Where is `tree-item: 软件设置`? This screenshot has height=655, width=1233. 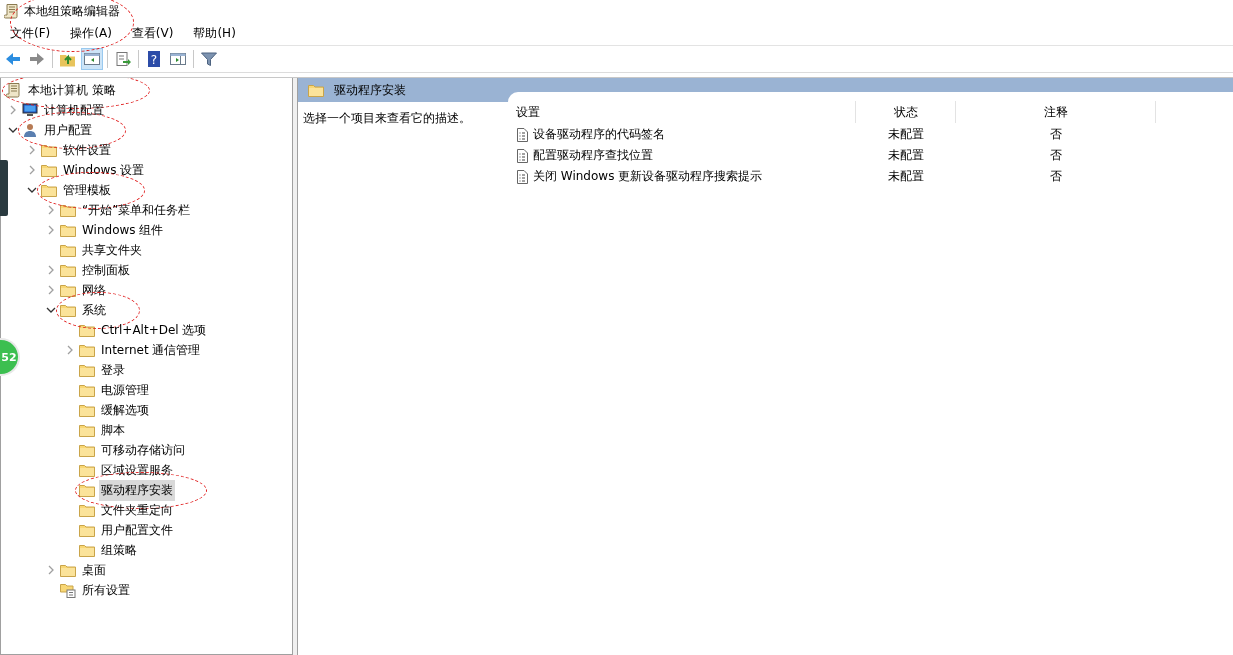 tree-item: 软件设置 is located at coordinates (87, 150).